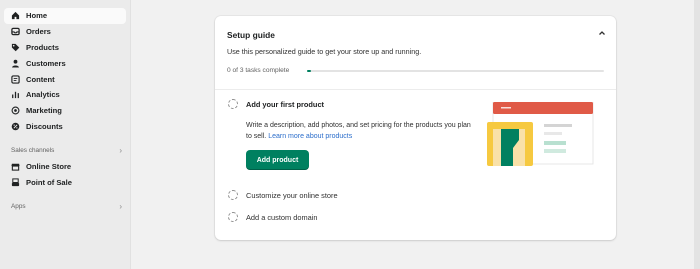  What do you see at coordinates (65, 48) in the screenshot?
I see `sidebar-item-products: Products` at bounding box center [65, 48].